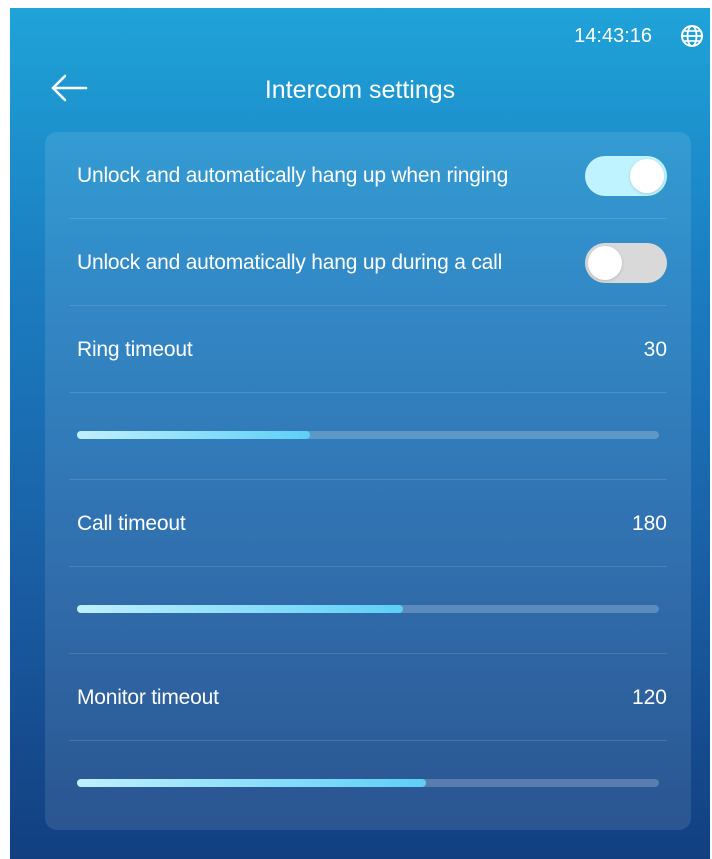 Image resolution: width=712 pixels, height=859 pixels. What do you see at coordinates (649, 697) in the screenshot?
I see `monitor-timeout-value: 120` at bounding box center [649, 697].